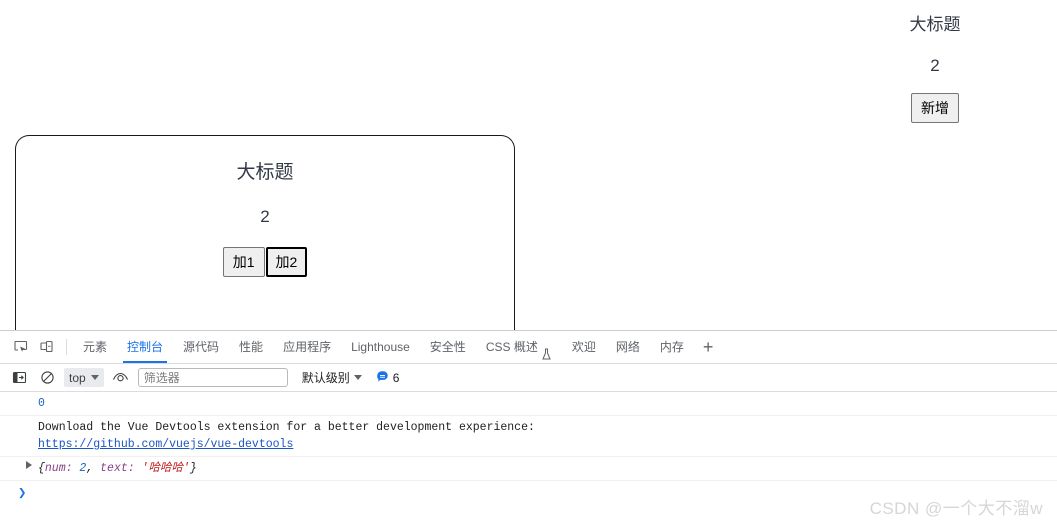 This screenshot has width=1057, height=530. Describe the element at coordinates (121, 378) in the screenshot. I see `live-expression-icon` at that location.